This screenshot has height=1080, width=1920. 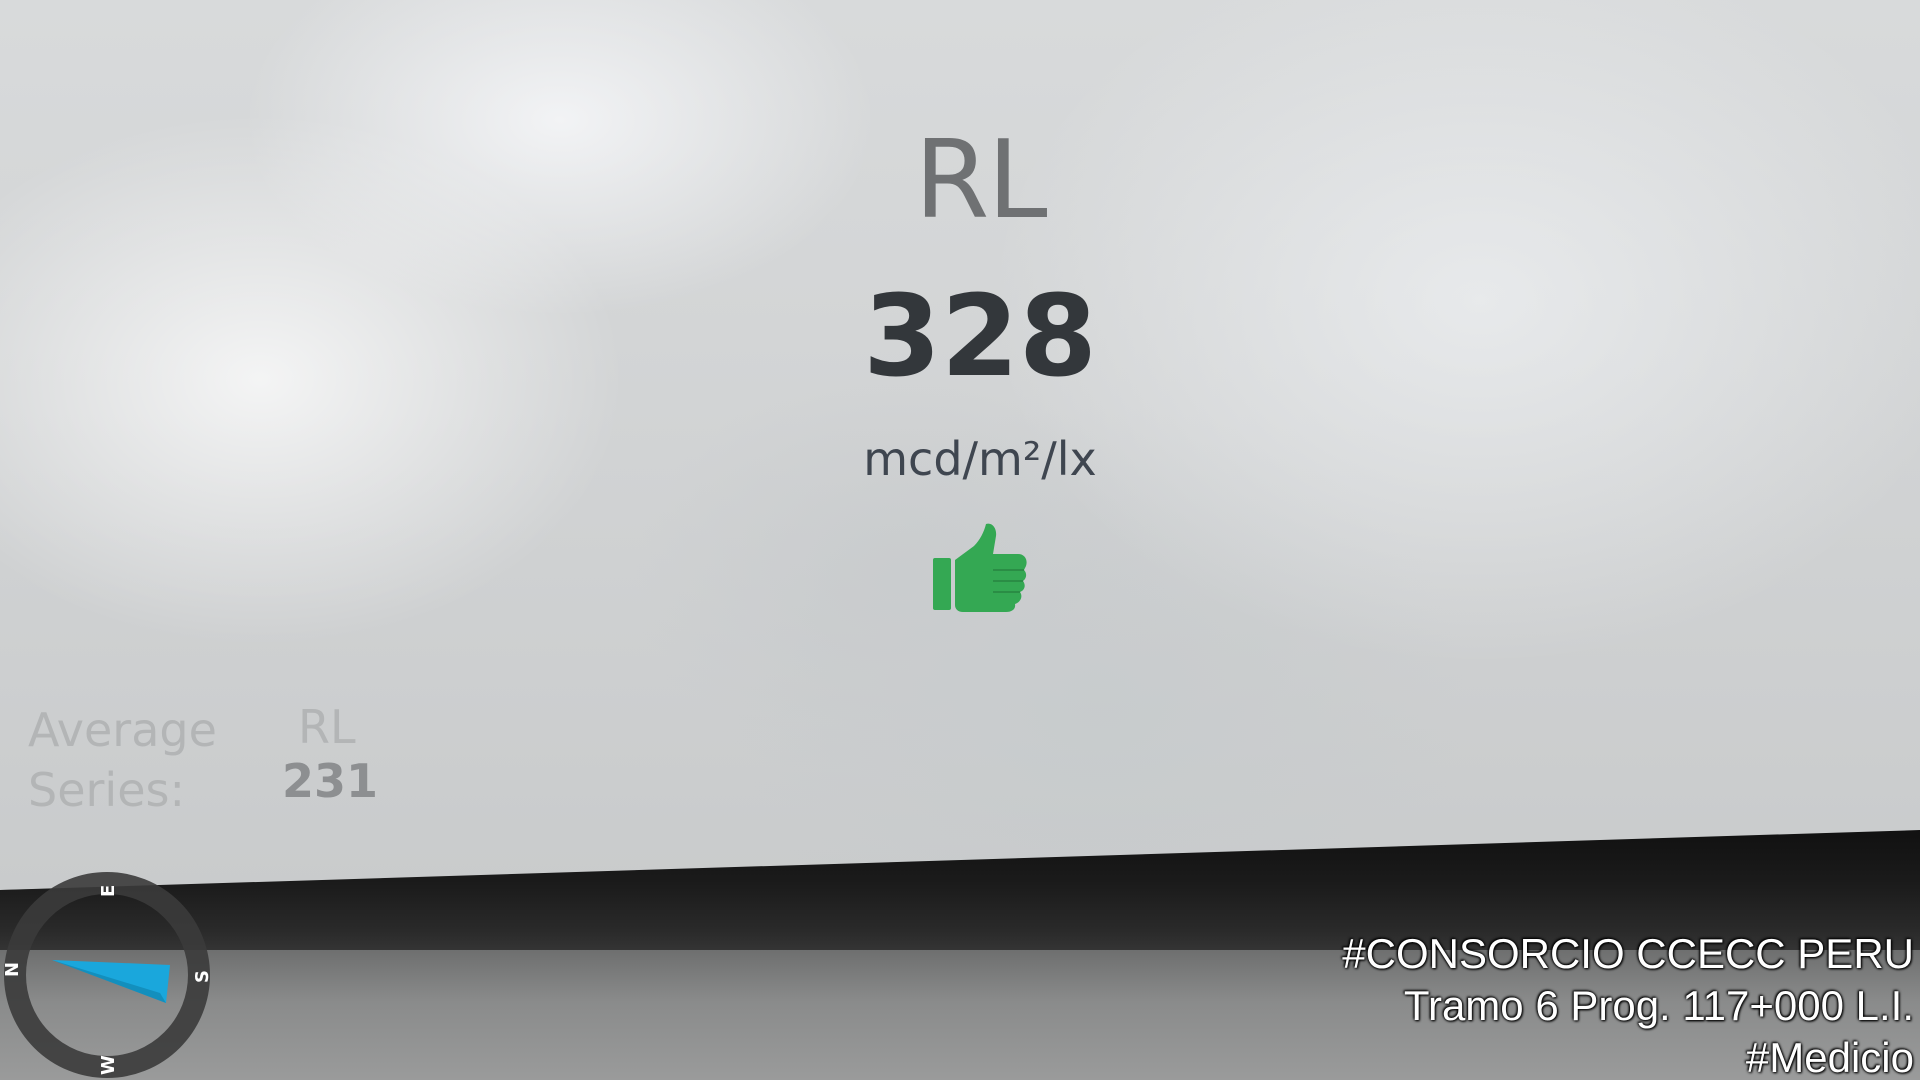 What do you see at coordinates (12, 969) in the screenshot?
I see `compass-letter-n: N` at bounding box center [12, 969].